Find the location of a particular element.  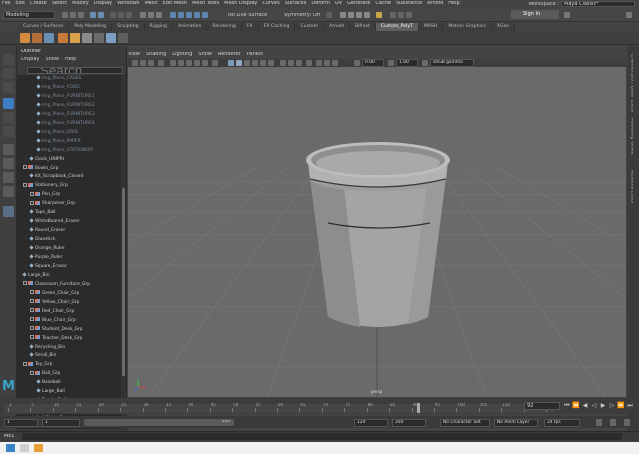

redo-icon is located at coordinates (101, 15).